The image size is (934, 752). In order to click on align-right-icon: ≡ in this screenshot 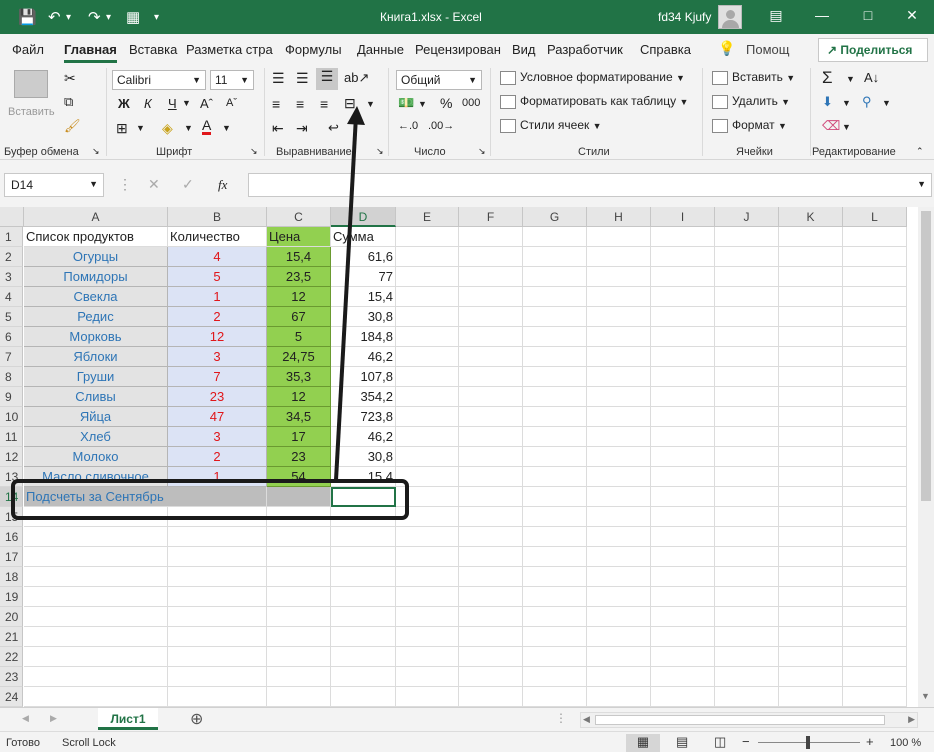, I will do `click(324, 104)`.